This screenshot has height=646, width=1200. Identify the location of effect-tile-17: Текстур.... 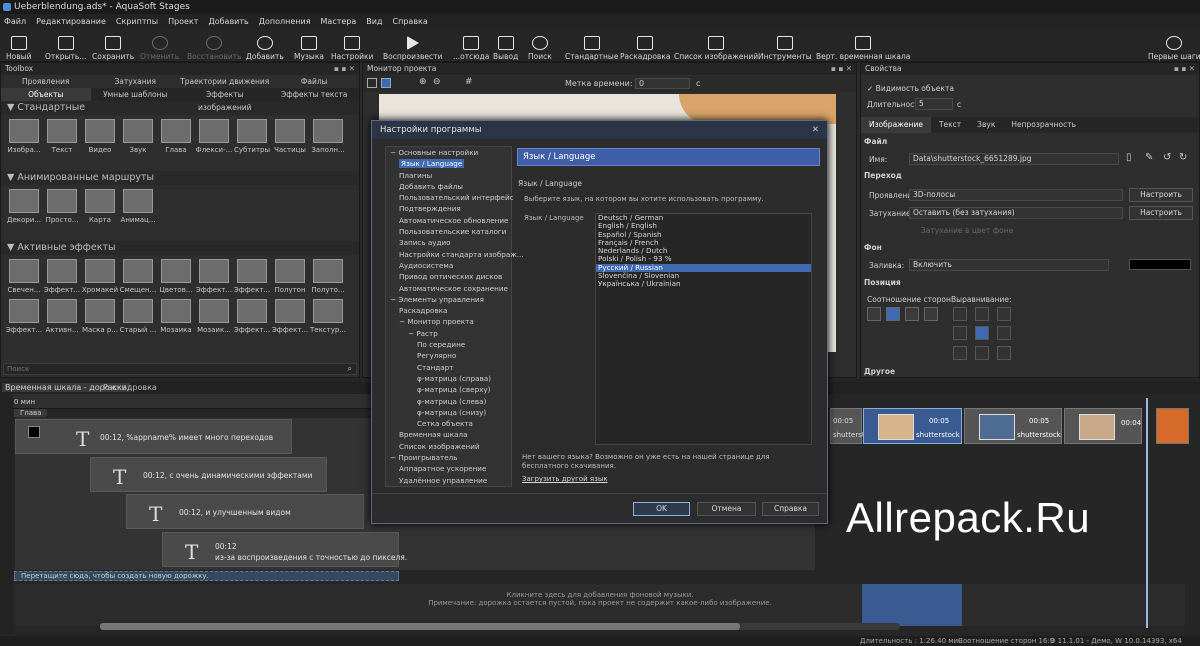
(328, 317).